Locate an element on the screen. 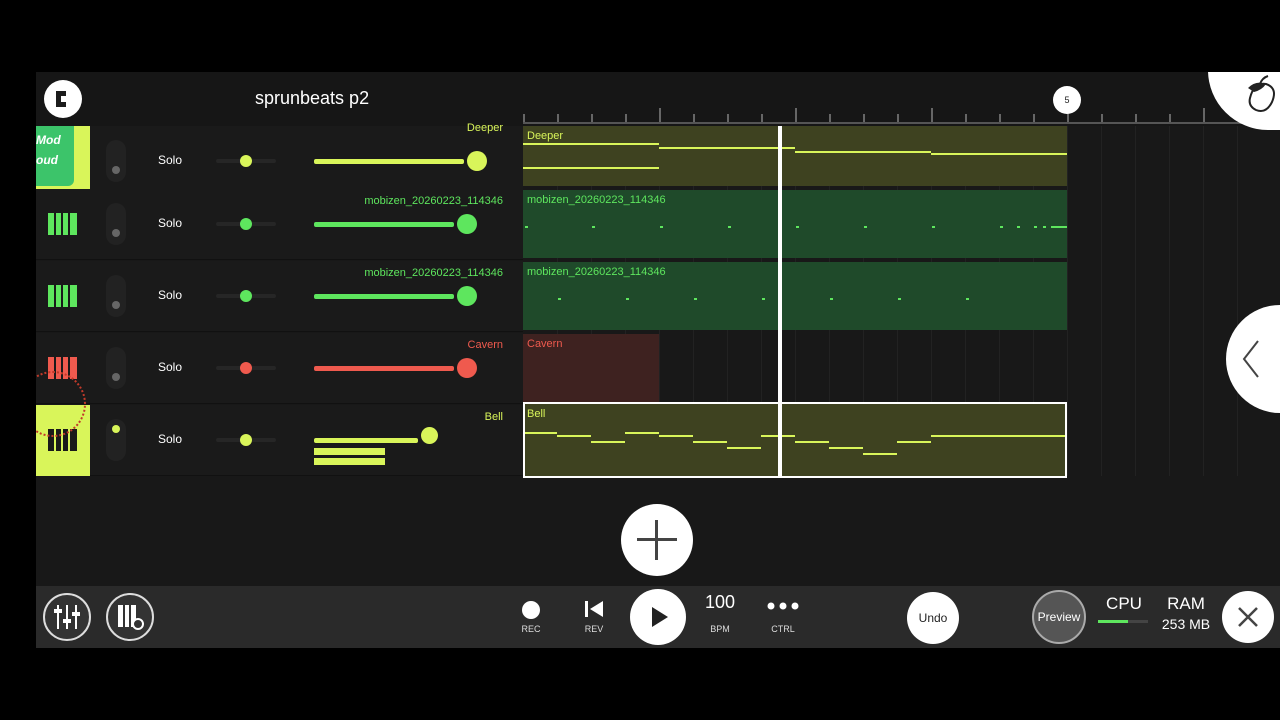  tempo-control: 100 BPM is located at coordinates (720, 614).